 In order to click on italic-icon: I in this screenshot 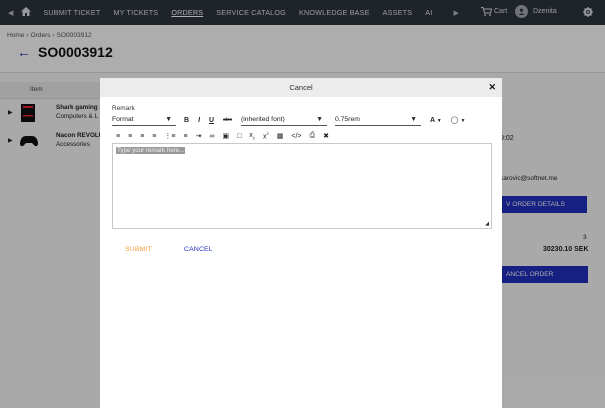, I will do `click(199, 120)`.